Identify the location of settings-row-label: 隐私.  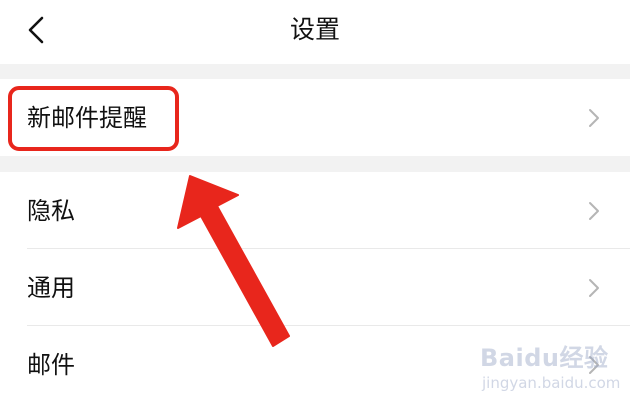
(51, 211).